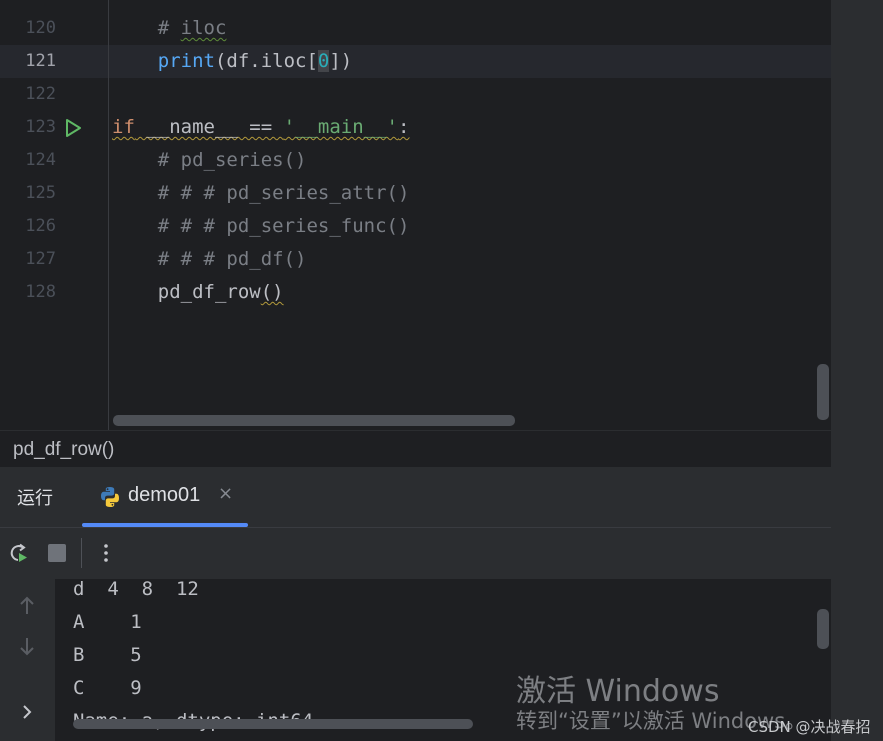  Describe the element at coordinates (27, 712) in the screenshot. I see `chevron-right-icon` at that location.